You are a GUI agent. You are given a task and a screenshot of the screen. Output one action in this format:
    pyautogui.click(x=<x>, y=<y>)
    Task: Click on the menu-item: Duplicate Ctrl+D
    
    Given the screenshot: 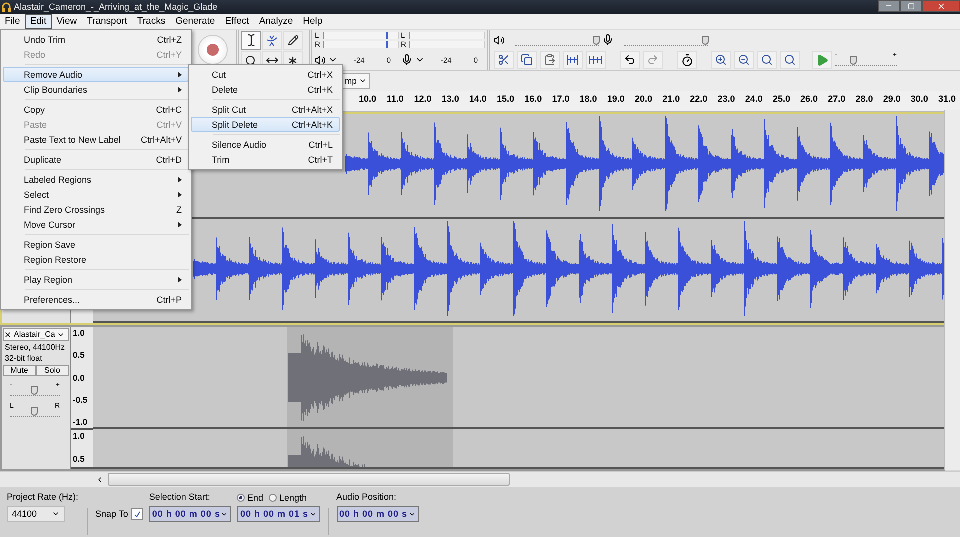 What is the action you would take?
    pyautogui.click(x=96, y=159)
    